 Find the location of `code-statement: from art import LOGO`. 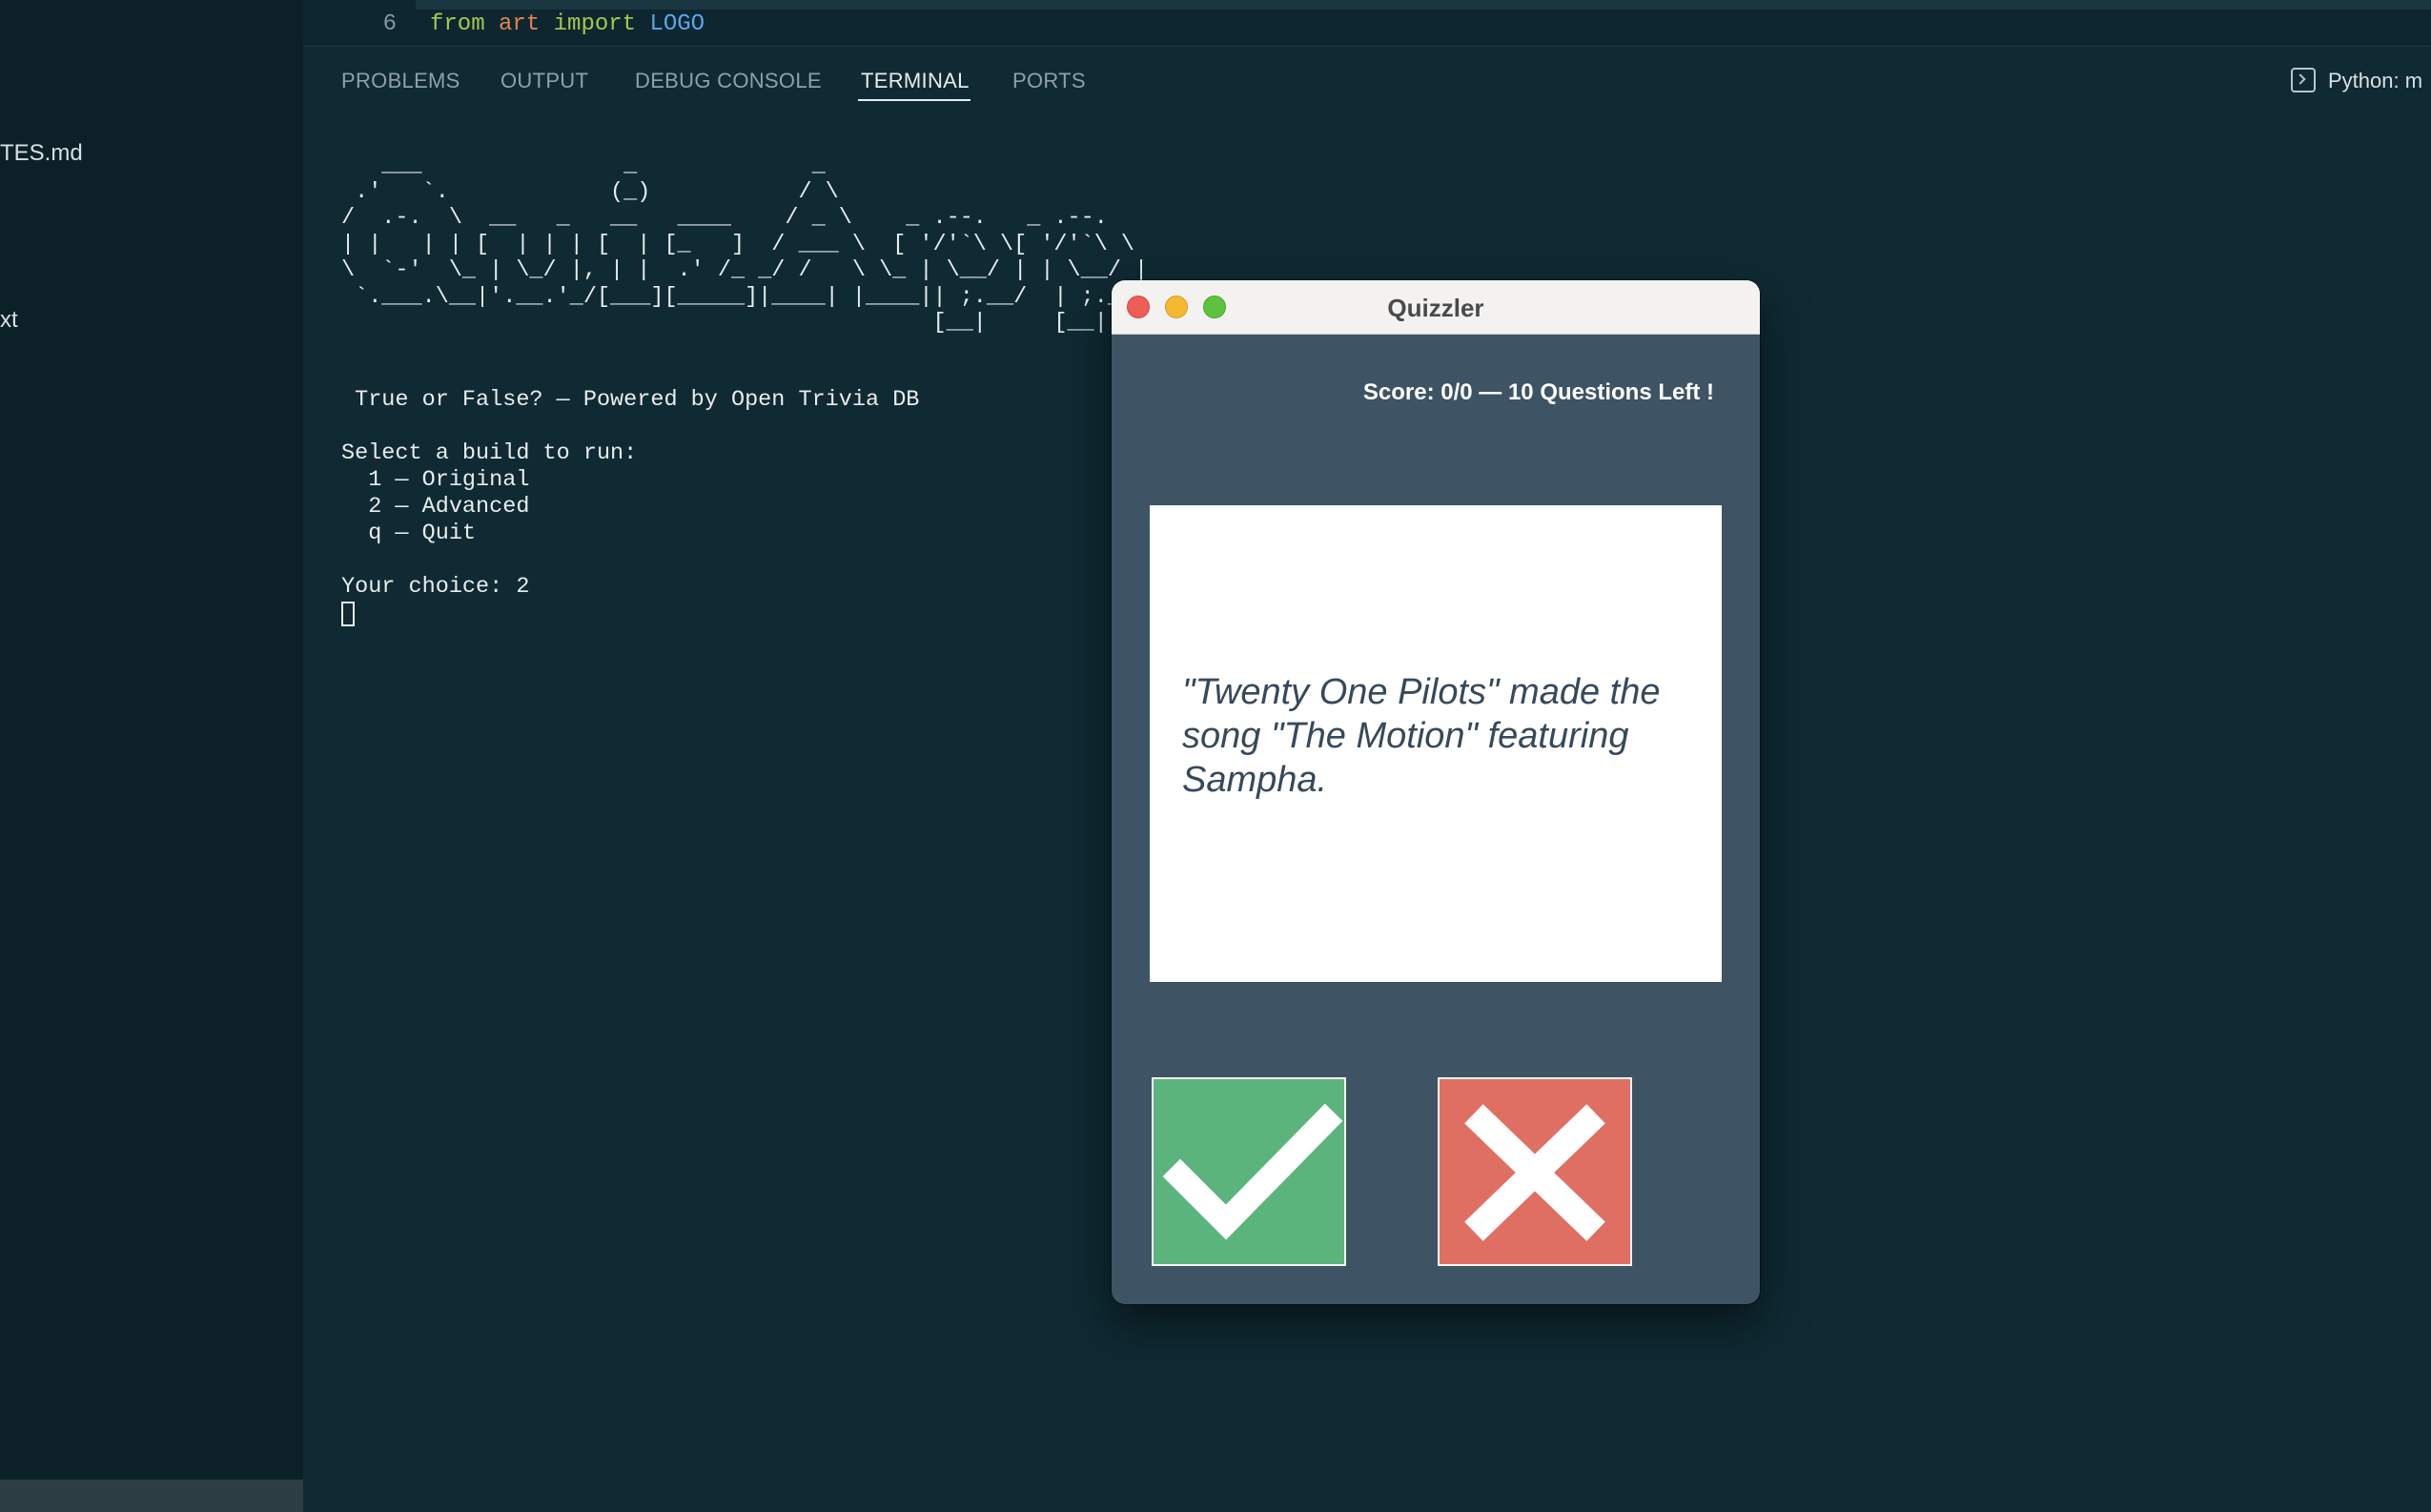

code-statement: from art import LOGO is located at coordinates (568, 24).